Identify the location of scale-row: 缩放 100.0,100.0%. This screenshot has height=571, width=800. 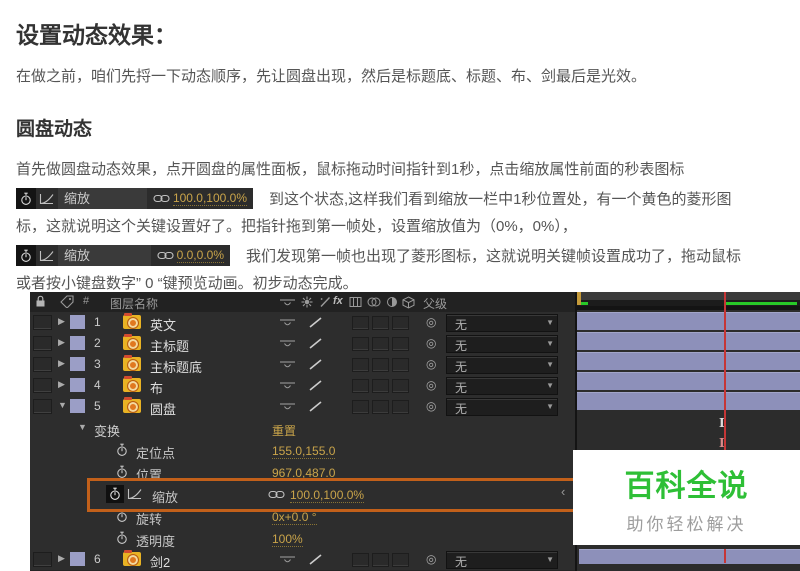
(302, 494).